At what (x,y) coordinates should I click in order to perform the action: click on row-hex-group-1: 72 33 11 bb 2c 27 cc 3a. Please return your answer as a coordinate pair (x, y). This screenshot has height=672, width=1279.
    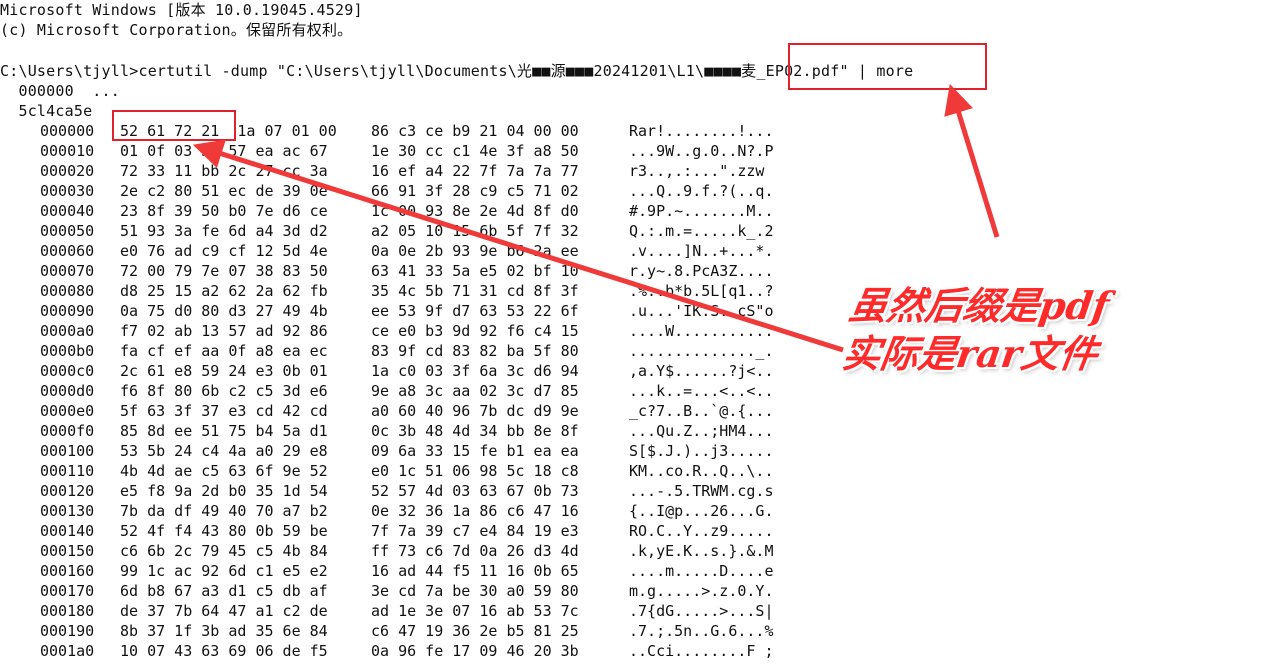
    Looking at the image, I should click on (224, 171).